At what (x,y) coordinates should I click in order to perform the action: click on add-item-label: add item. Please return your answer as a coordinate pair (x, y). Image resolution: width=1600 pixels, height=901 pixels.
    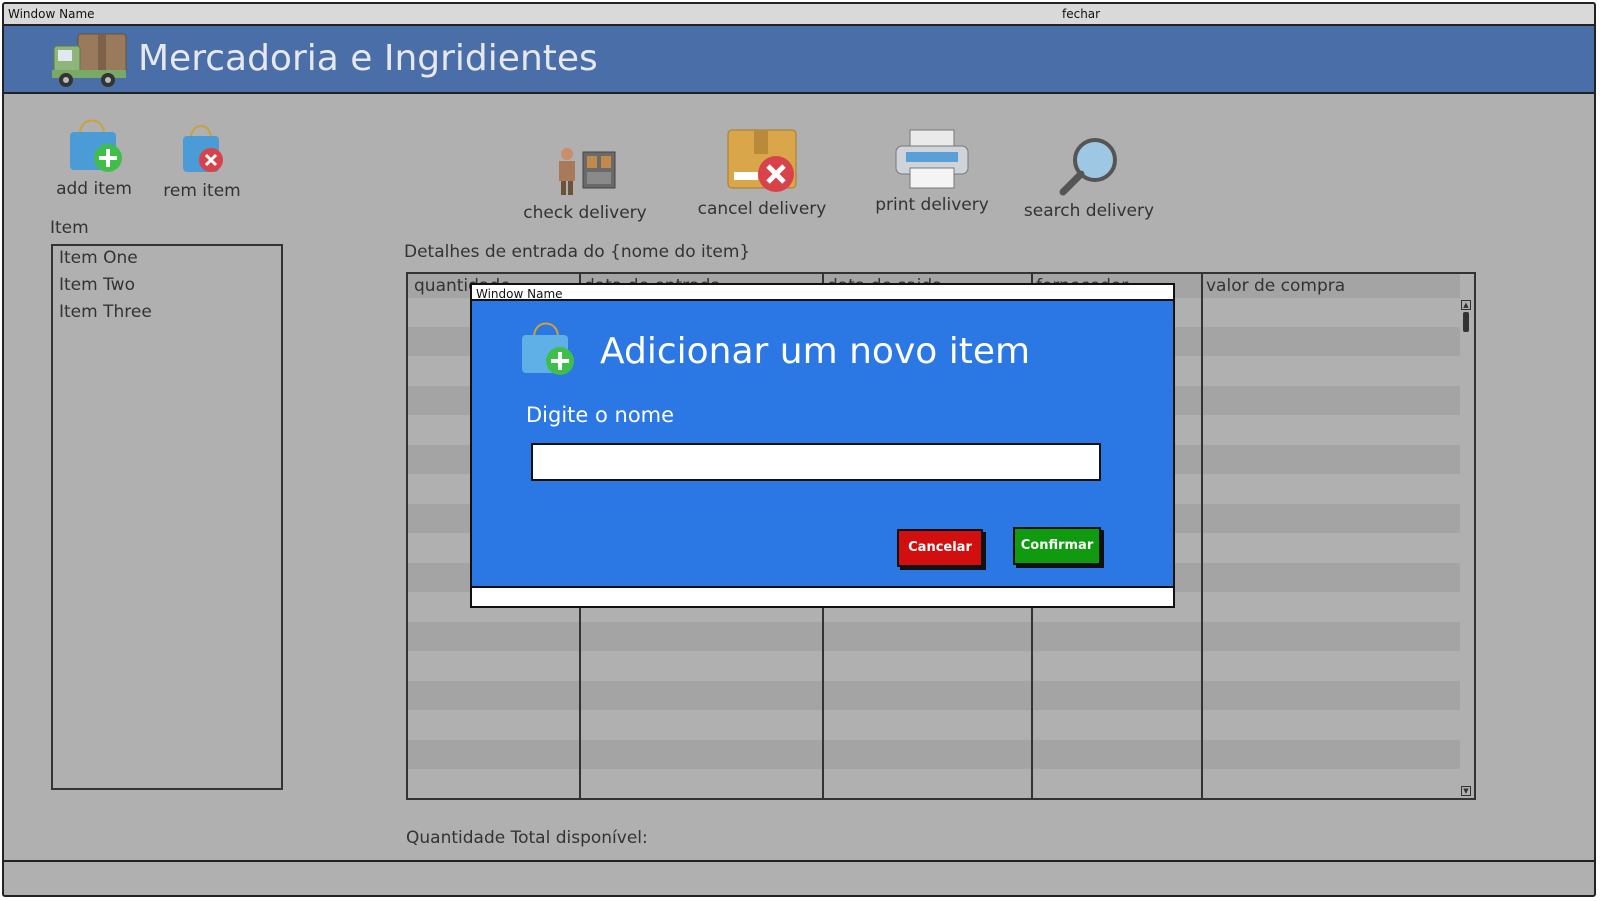
    Looking at the image, I should click on (94, 189).